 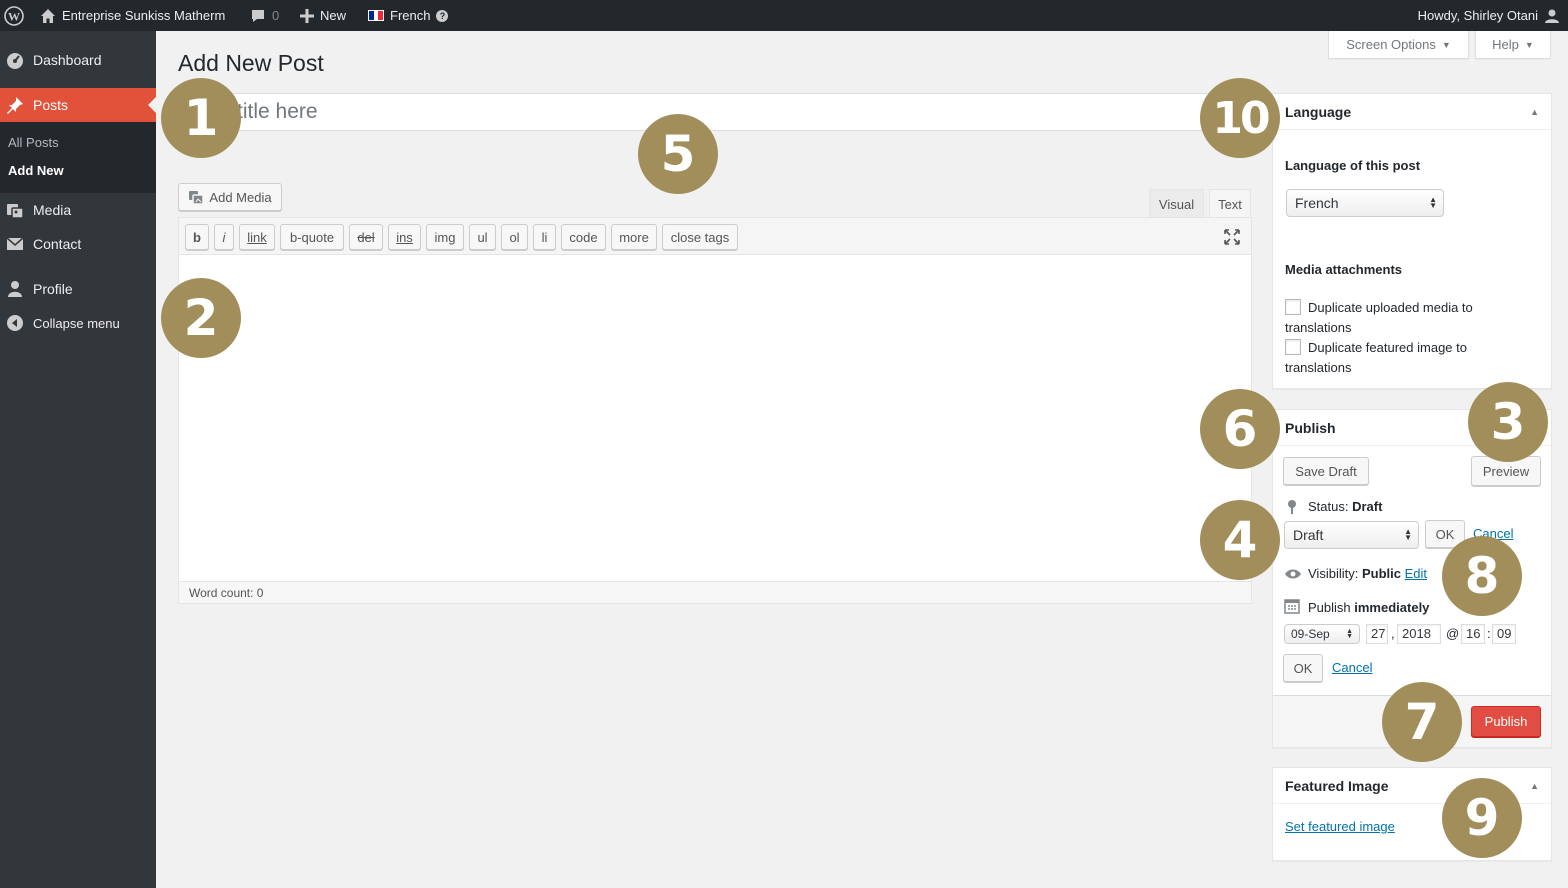 I want to click on qt-img-button: img, so click(x=445, y=237).